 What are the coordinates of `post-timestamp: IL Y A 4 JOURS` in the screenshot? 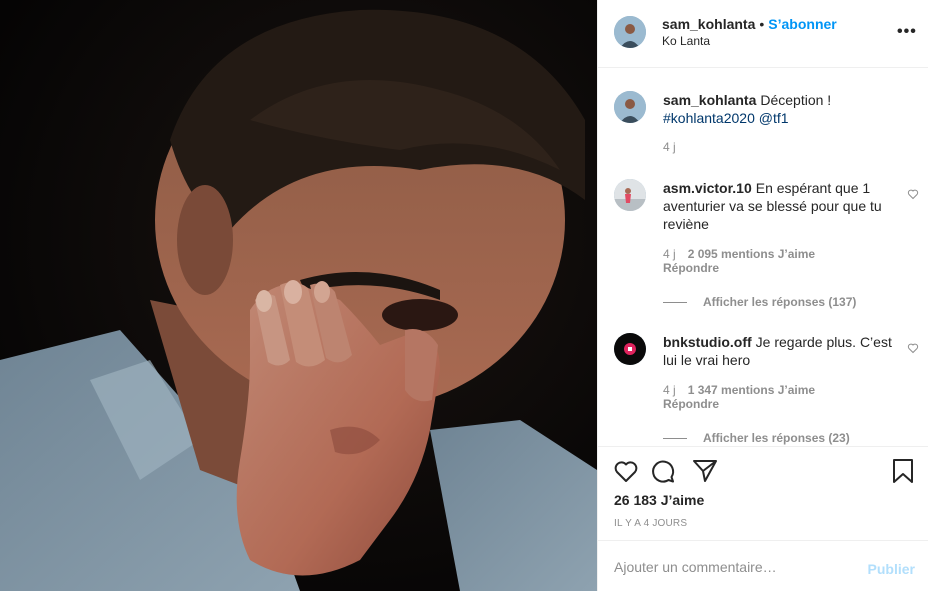 It's located at (650, 523).